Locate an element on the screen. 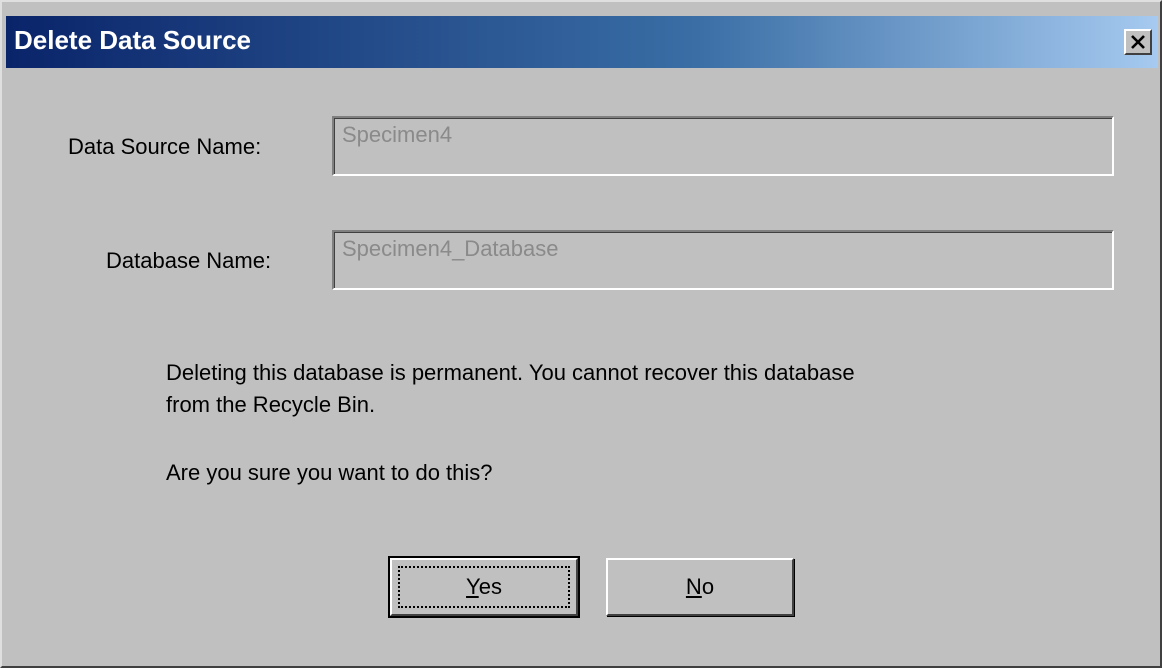 This screenshot has width=1162, height=668. no-button: No is located at coordinates (700, 587).